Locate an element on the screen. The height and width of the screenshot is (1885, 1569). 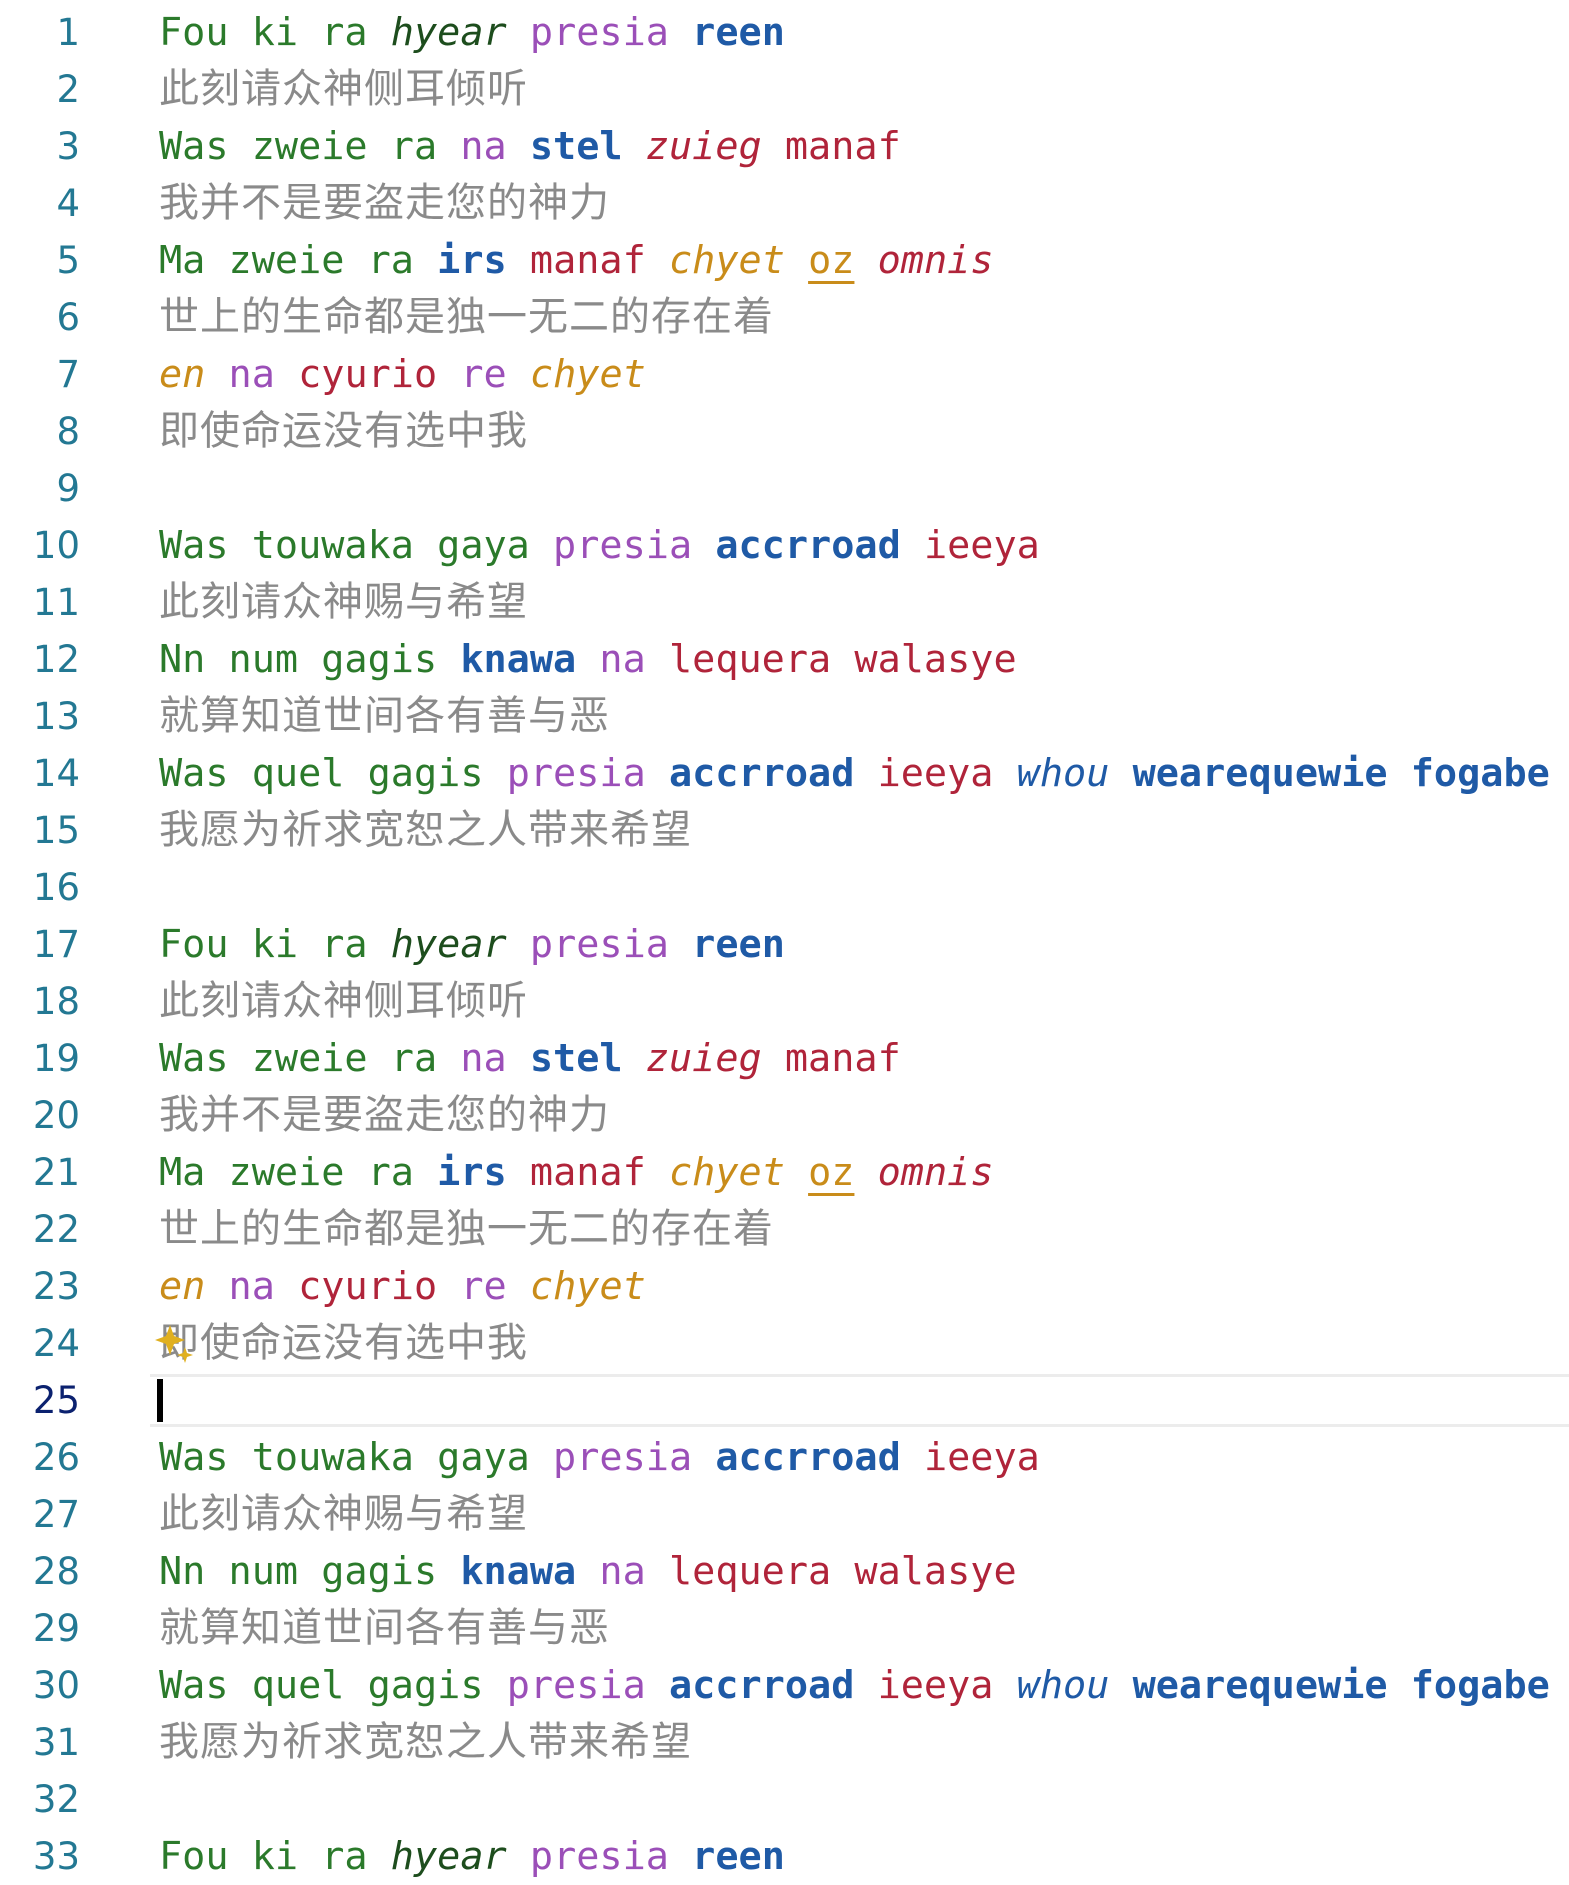
syntax-token: en is located at coordinates (182, 1286).